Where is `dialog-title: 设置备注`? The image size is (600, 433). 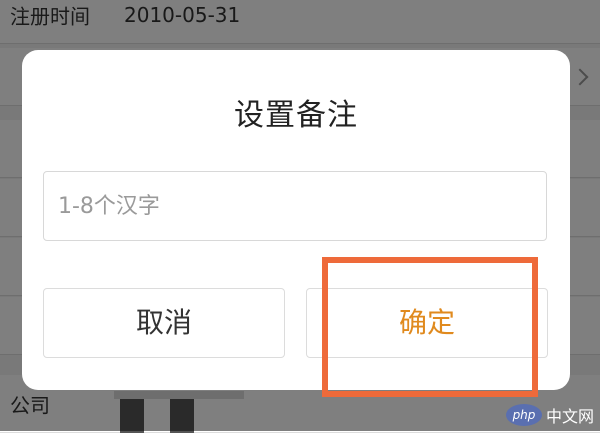 dialog-title: 设置备注 is located at coordinates (296, 115).